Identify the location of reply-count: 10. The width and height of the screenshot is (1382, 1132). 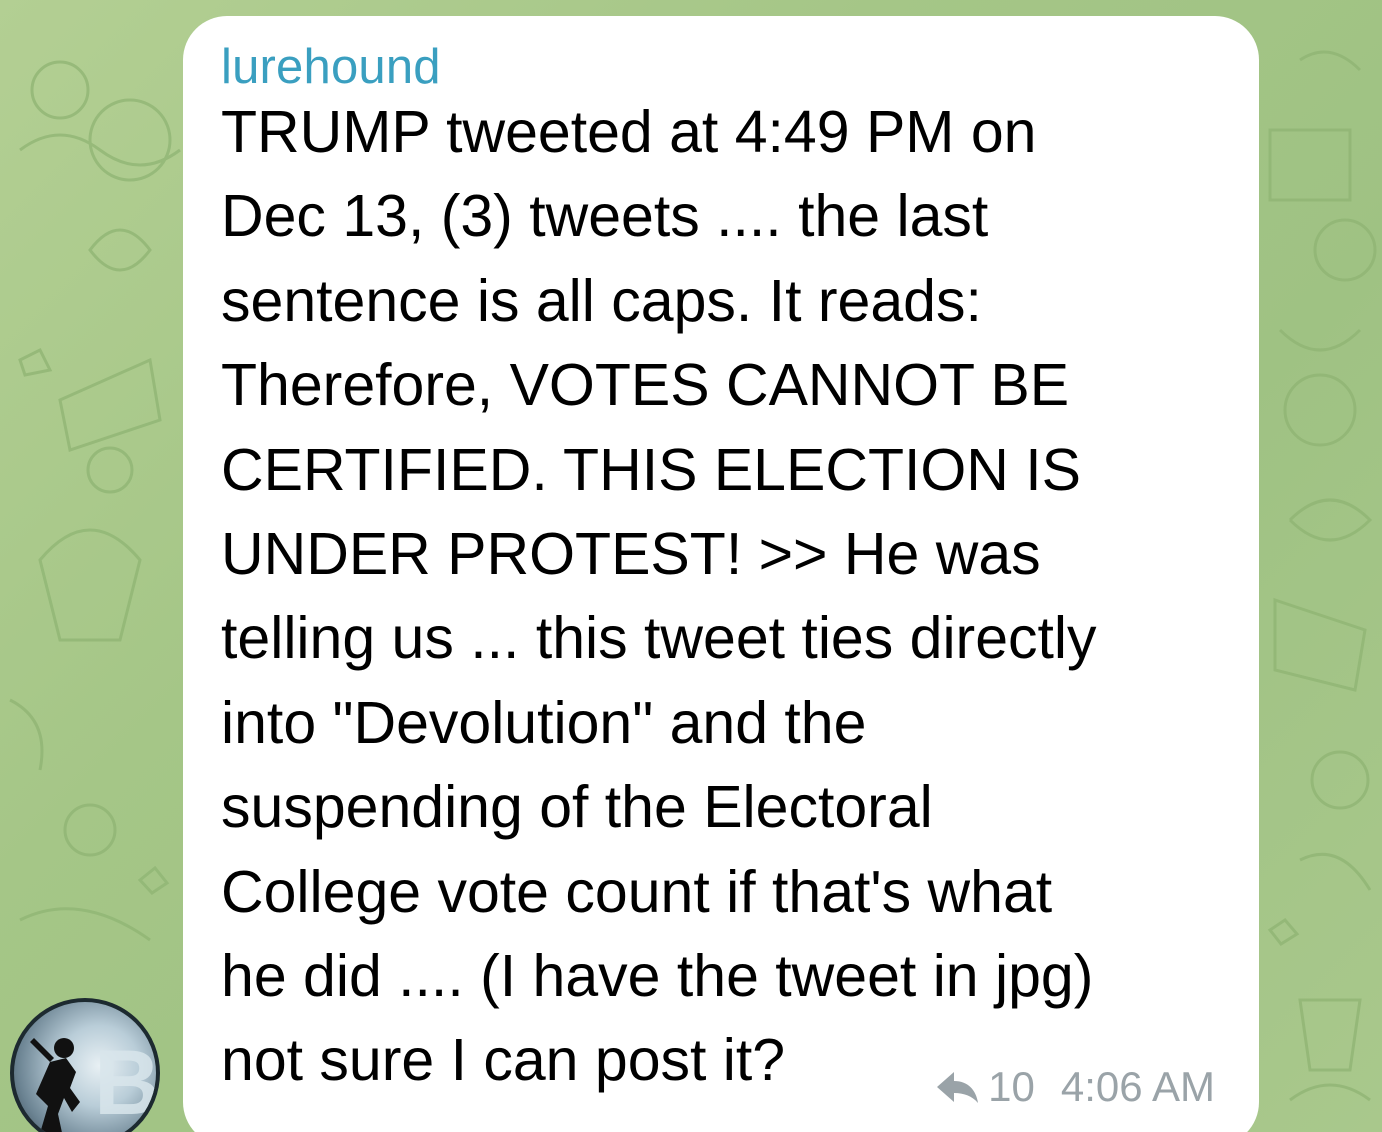
(1011, 1087).